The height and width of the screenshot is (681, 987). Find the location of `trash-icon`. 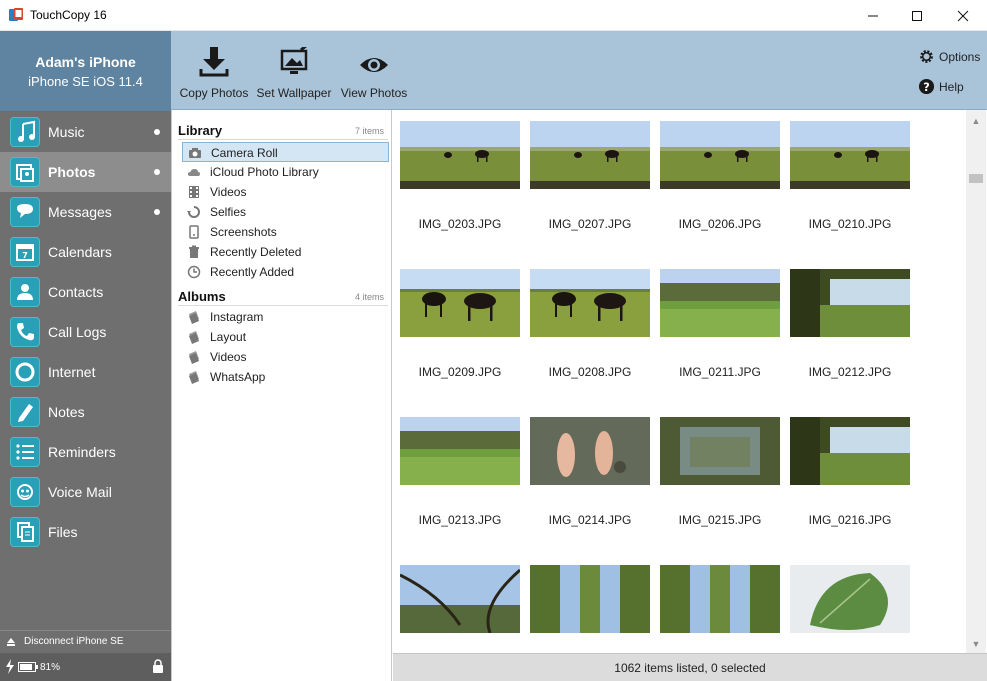

trash-icon is located at coordinates (194, 251).